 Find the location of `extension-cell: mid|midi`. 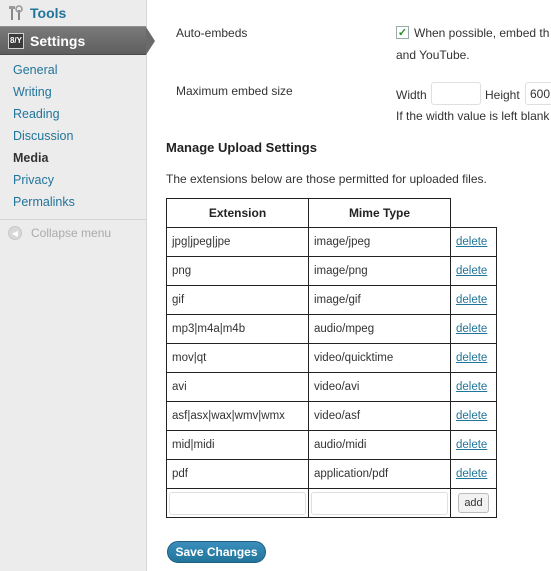

extension-cell: mid|midi is located at coordinates (237, 445).